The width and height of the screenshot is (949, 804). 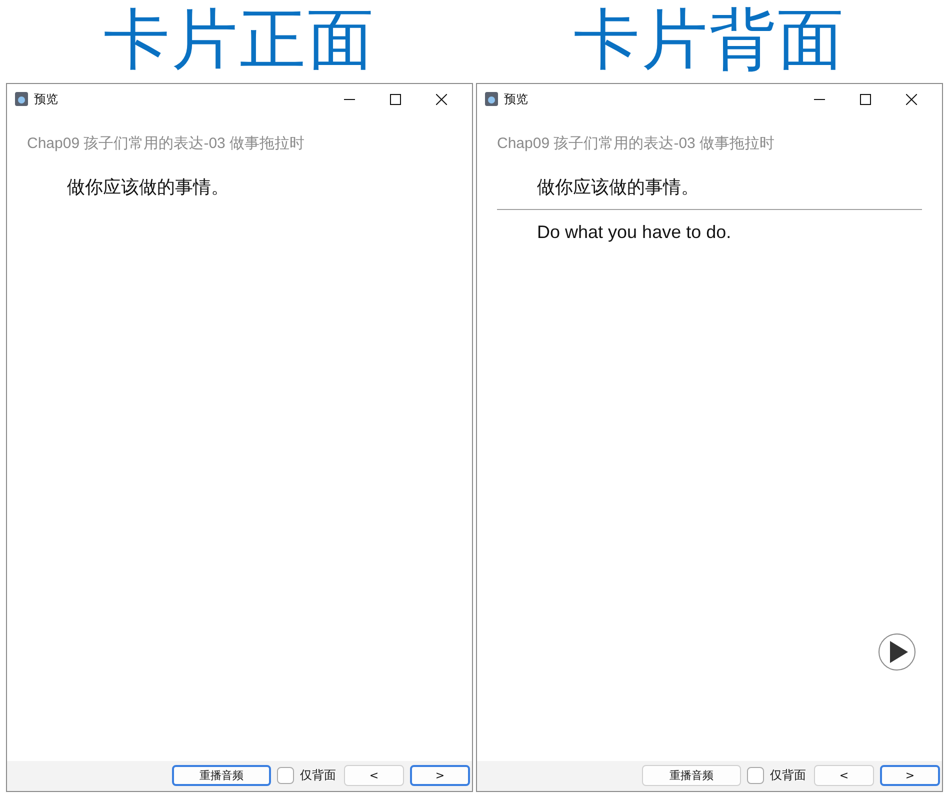 What do you see at coordinates (710, 40) in the screenshot?
I see `panel-heading: 卡片背面` at bounding box center [710, 40].